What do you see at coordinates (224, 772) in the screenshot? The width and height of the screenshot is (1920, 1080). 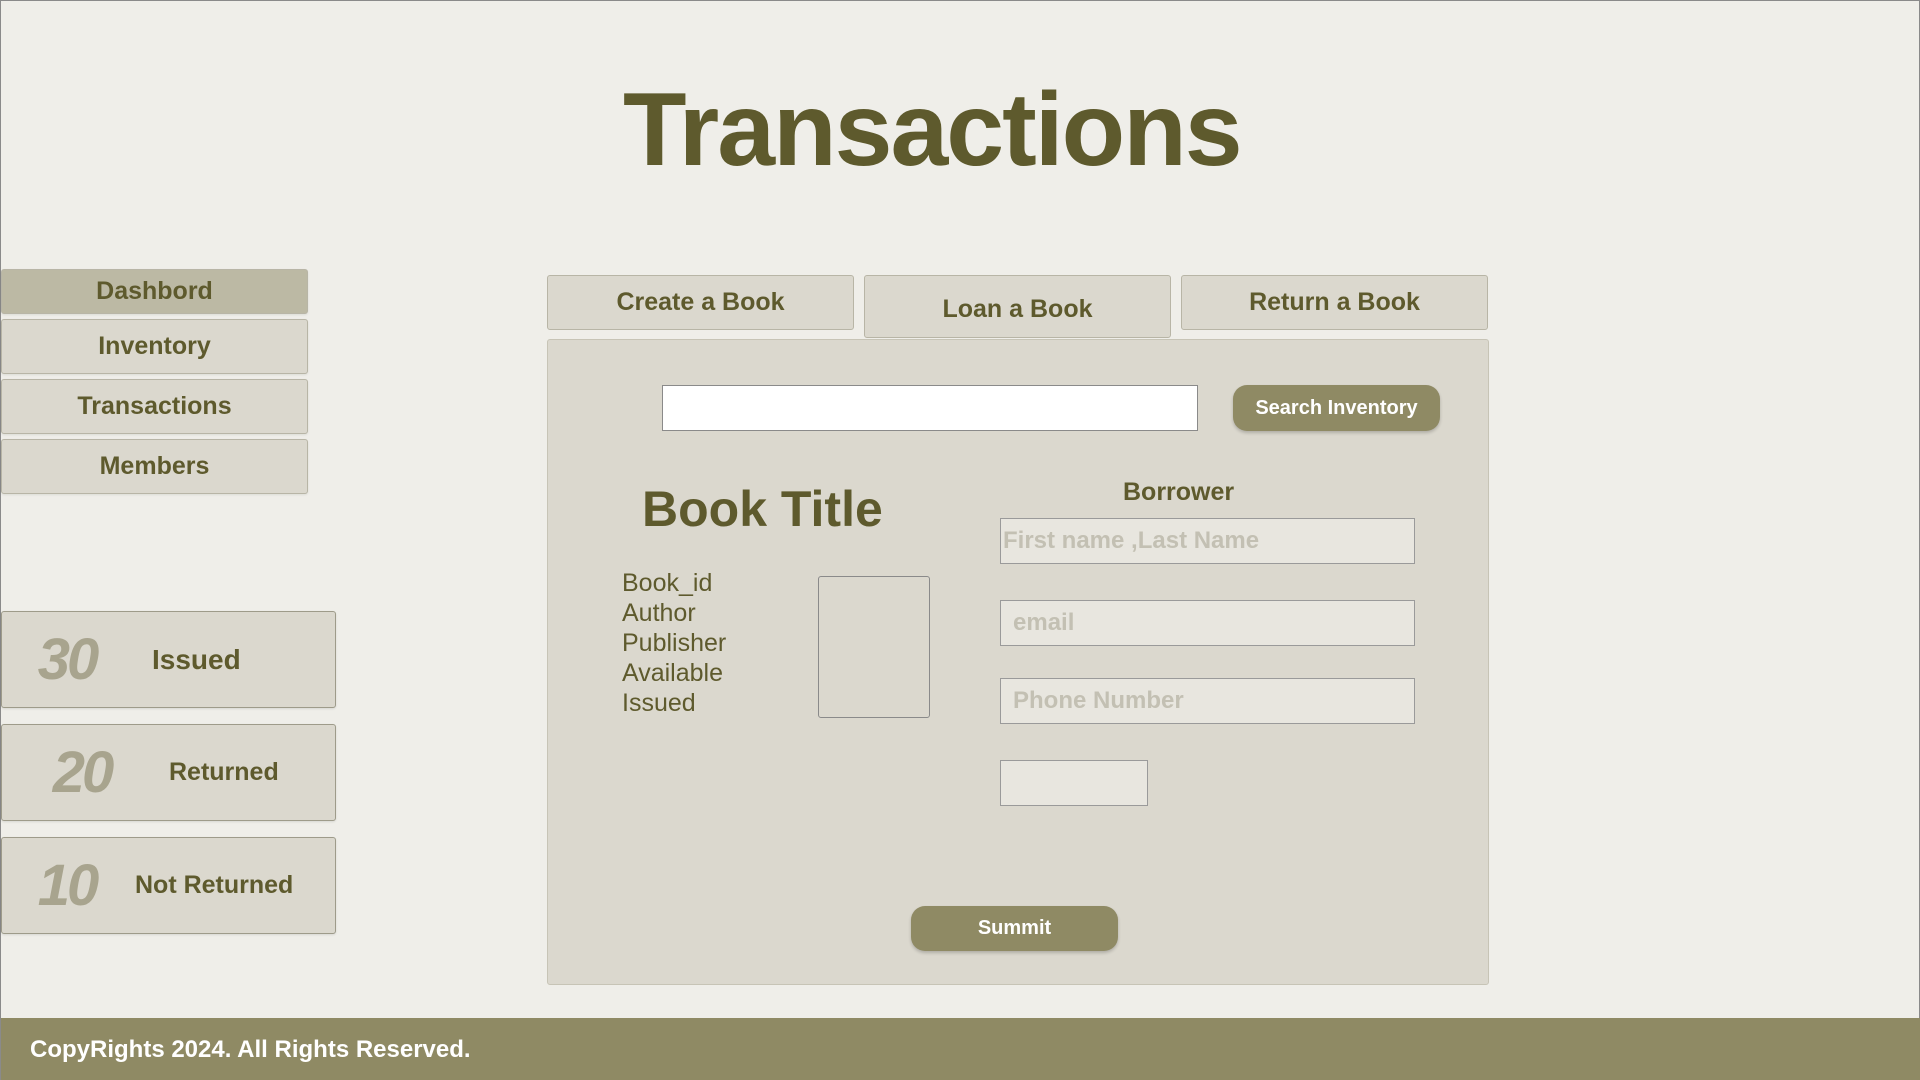 I see `stat-label: Returned` at bounding box center [224, 772].